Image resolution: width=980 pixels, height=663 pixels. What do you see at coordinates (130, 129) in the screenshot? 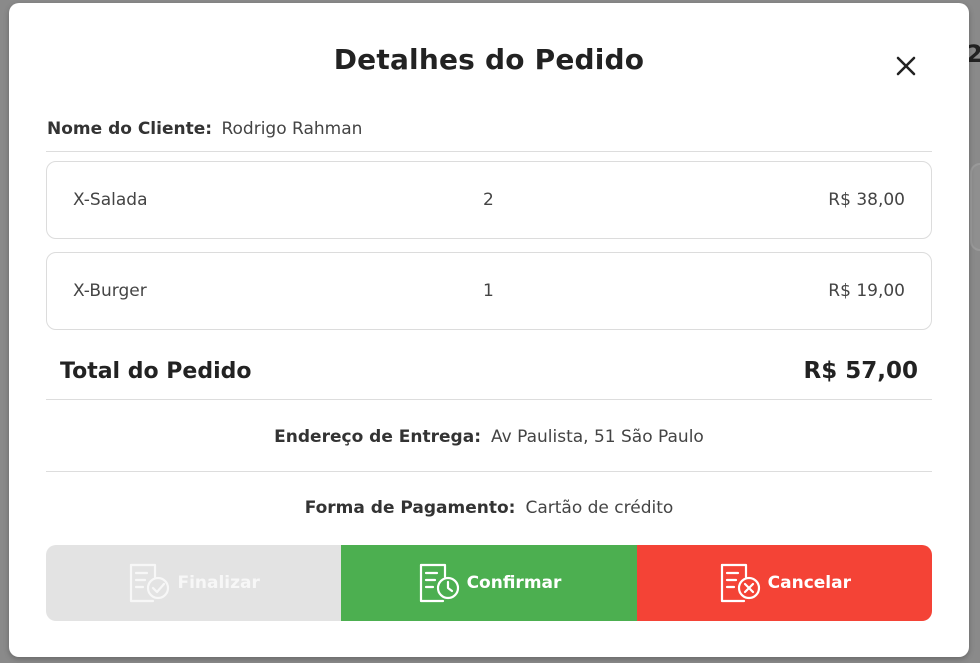
I see `client-label: Nome do Cliente:` at bounding box center [130, 129].